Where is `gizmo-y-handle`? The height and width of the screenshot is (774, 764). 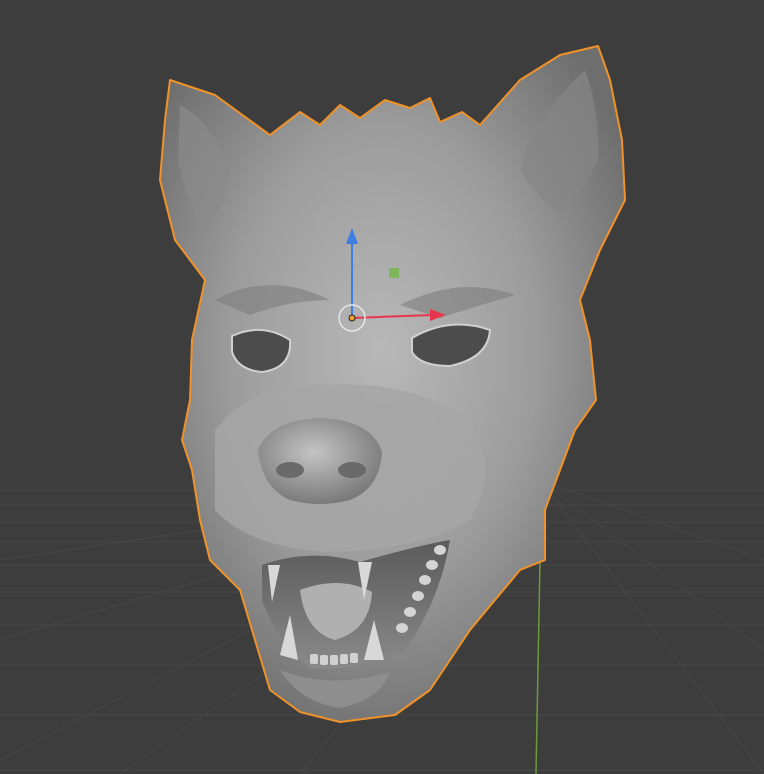
gizmo-y-handle is located at coordinates (394, 273).